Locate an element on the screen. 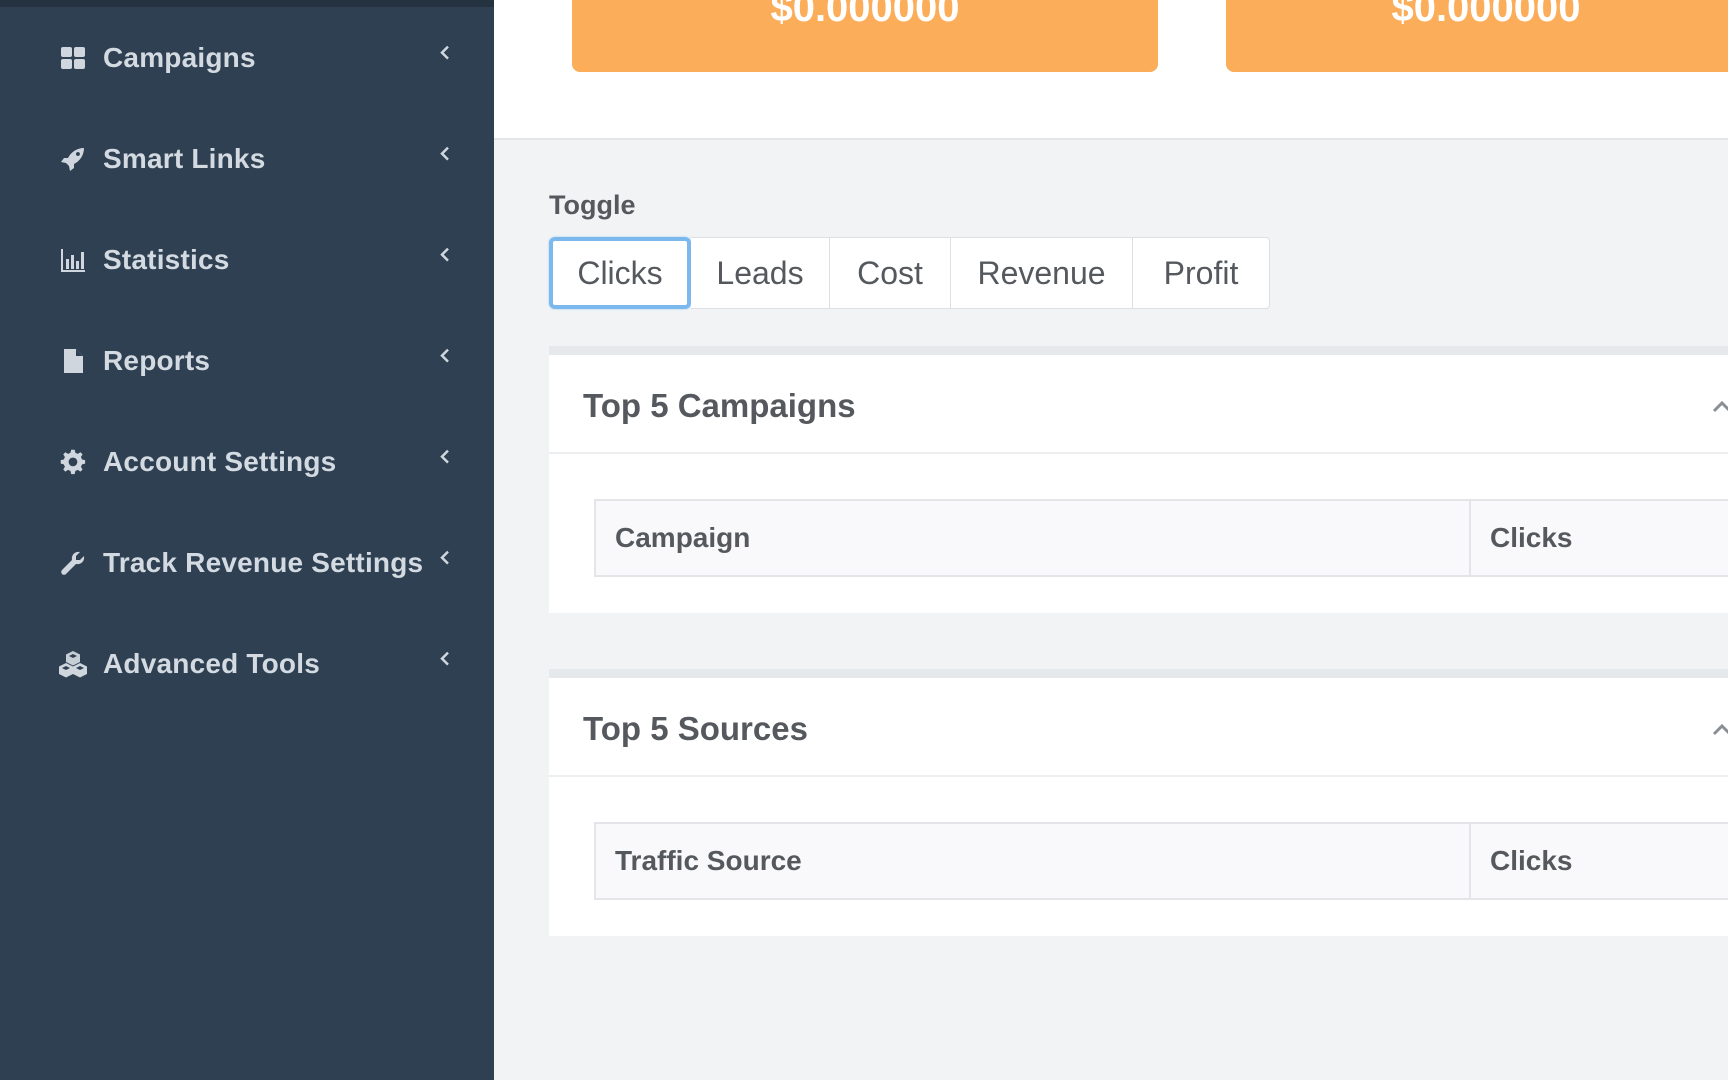 The image size is (1728, 1080). sidebar-item-track-revenue-settings: Track Revenue Settings is located at coordinates (247, 562).